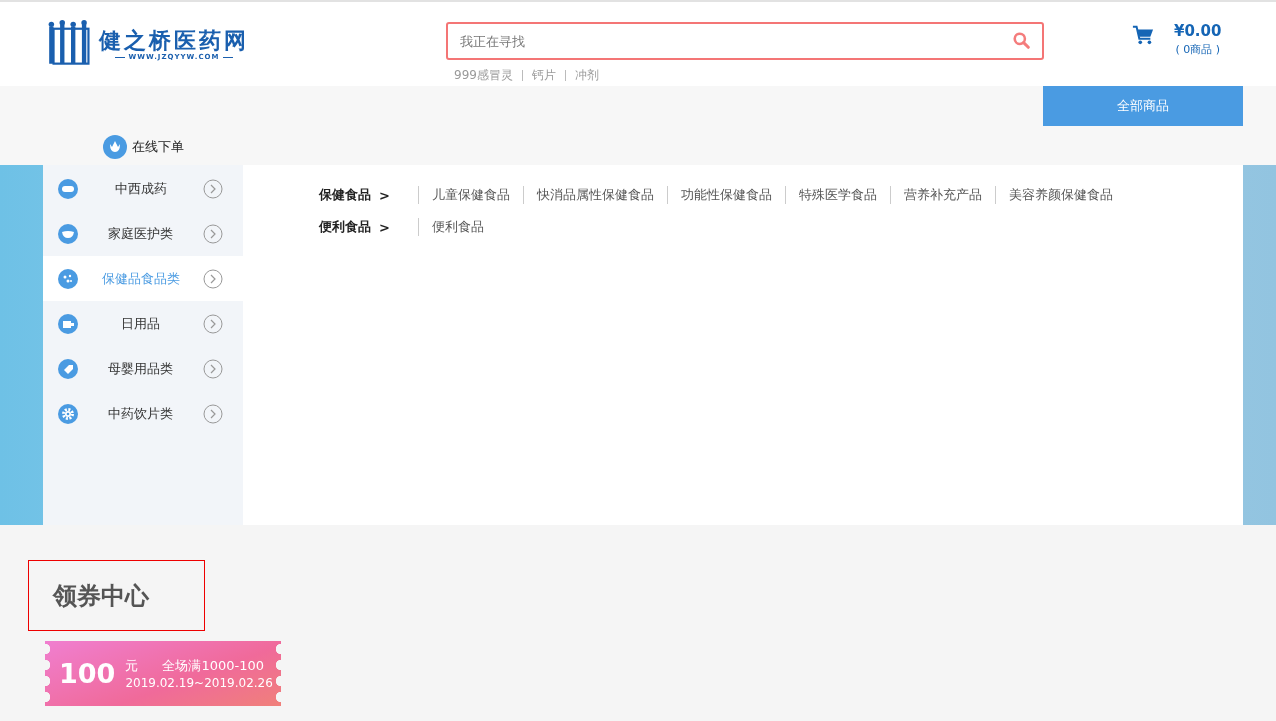 This screenshot has width=1276, height=721. What do you see at coordinates (837, 195) in the screenshot?
I see `subcategory-link: 特殊医学食品` at bounding box center [837, 195].